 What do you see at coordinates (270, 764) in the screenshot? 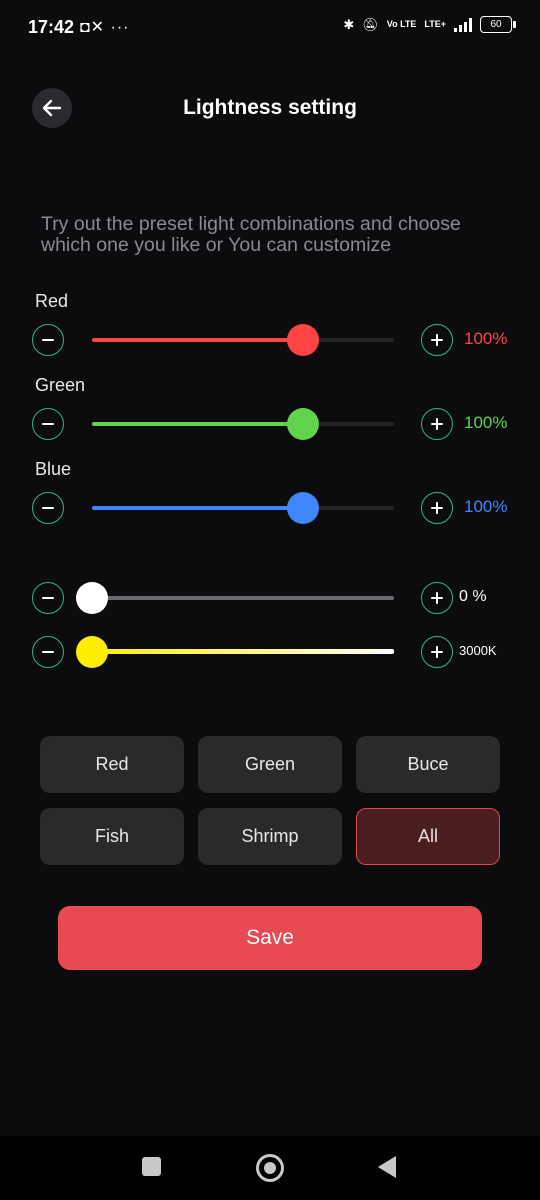
I see `preset-green-button: Green` at bounding box center [270, 764].